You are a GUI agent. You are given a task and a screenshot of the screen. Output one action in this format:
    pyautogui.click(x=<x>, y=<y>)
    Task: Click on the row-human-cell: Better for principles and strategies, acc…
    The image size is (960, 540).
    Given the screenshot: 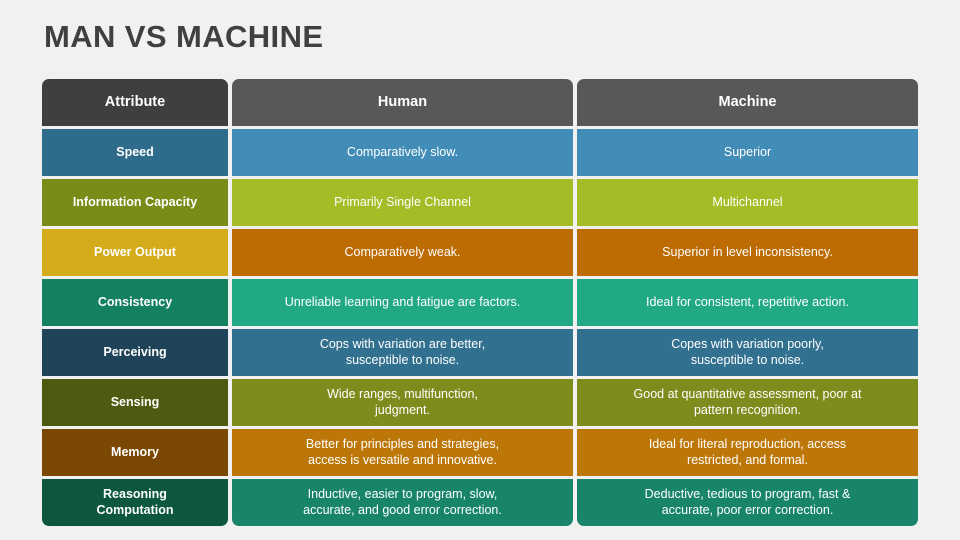 What is the action you would take?
    pyautogui.click(x=402, y=452)
    